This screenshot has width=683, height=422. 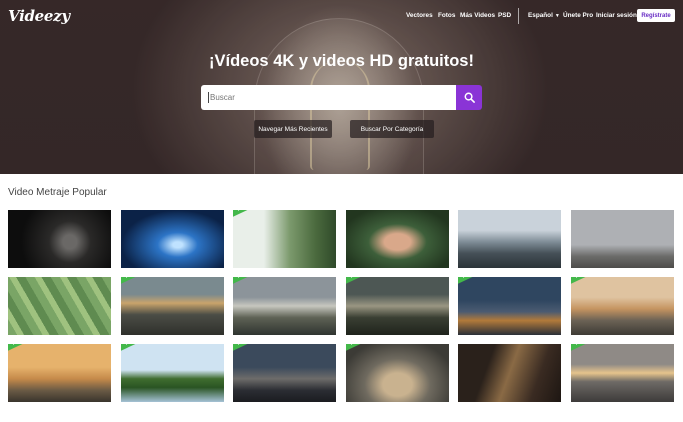 What do you see at coordinates (656, 15) in the screenshot?
I see `register-button: Regístrate` at bounding box center [656, 15].